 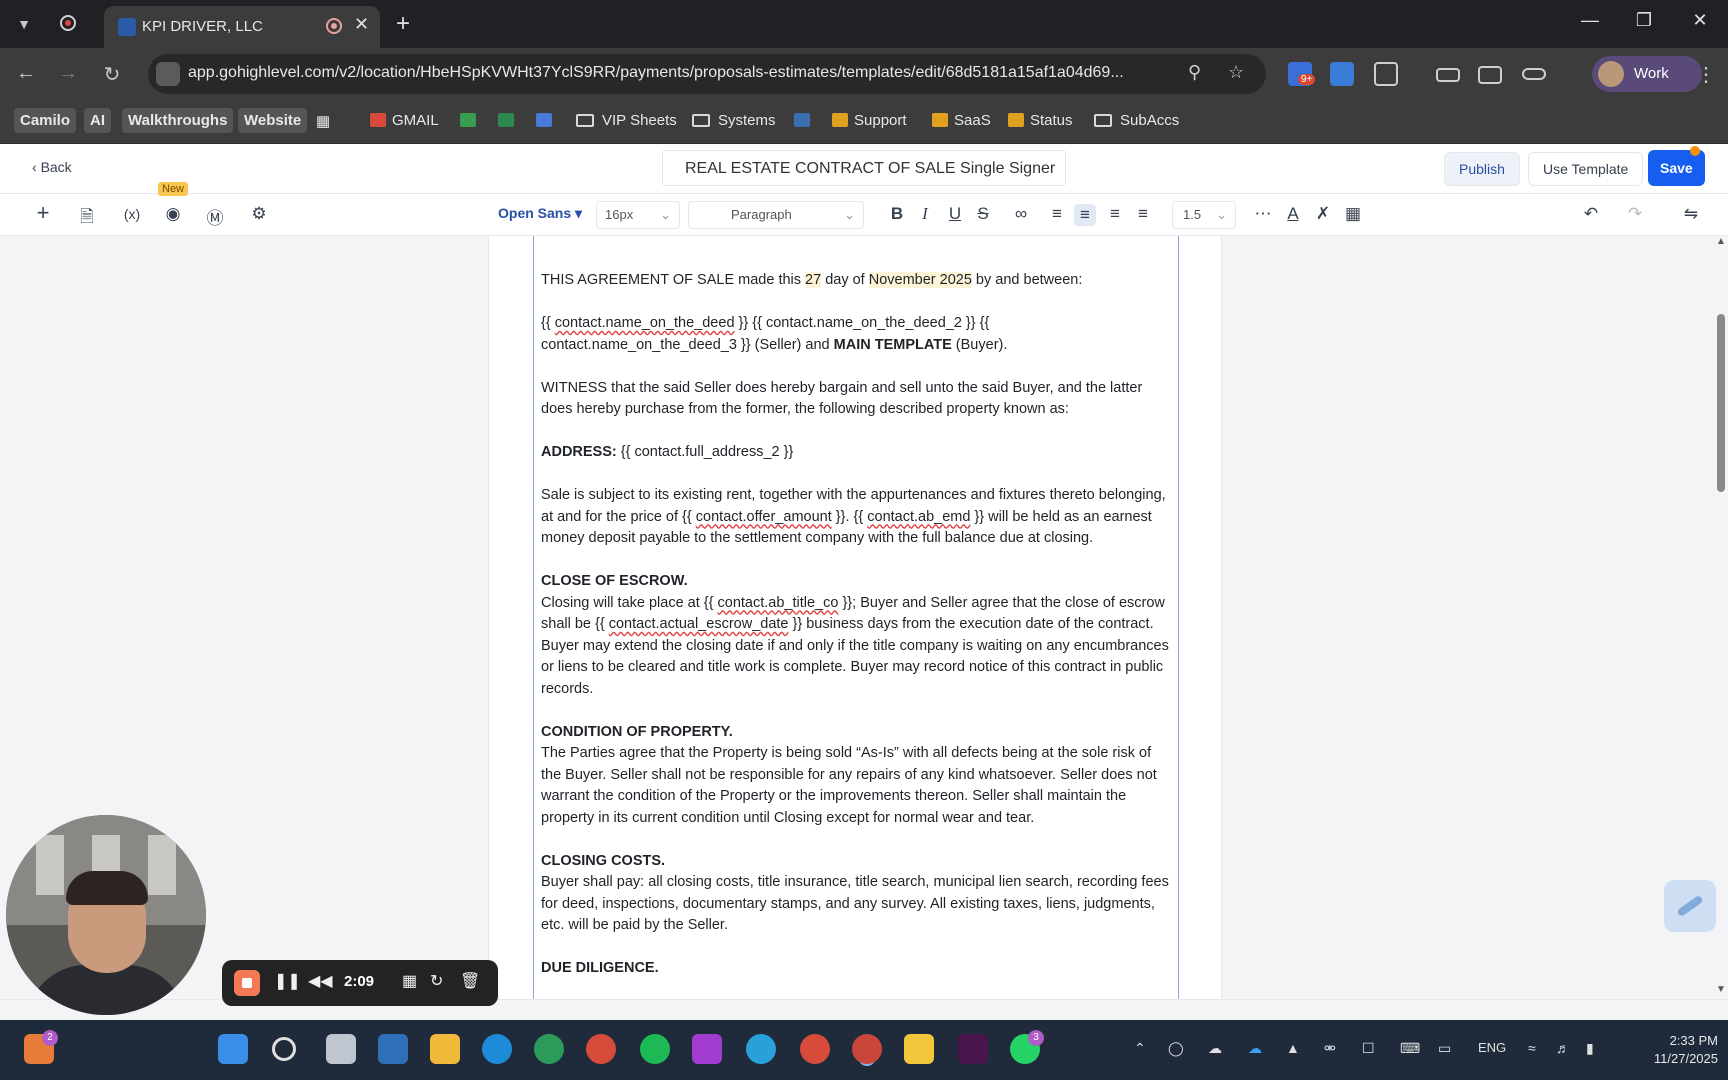 I want to click on stop-recording-button, so click(x=247, y=983).